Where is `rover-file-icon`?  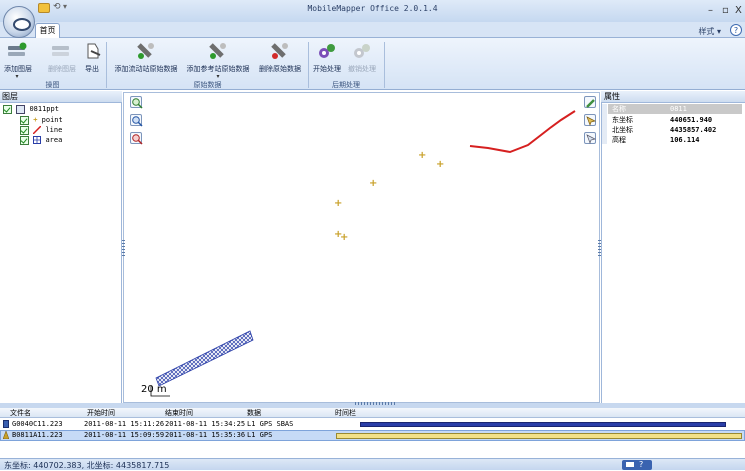 rover-file-icon is located at coordinates (6, 424).